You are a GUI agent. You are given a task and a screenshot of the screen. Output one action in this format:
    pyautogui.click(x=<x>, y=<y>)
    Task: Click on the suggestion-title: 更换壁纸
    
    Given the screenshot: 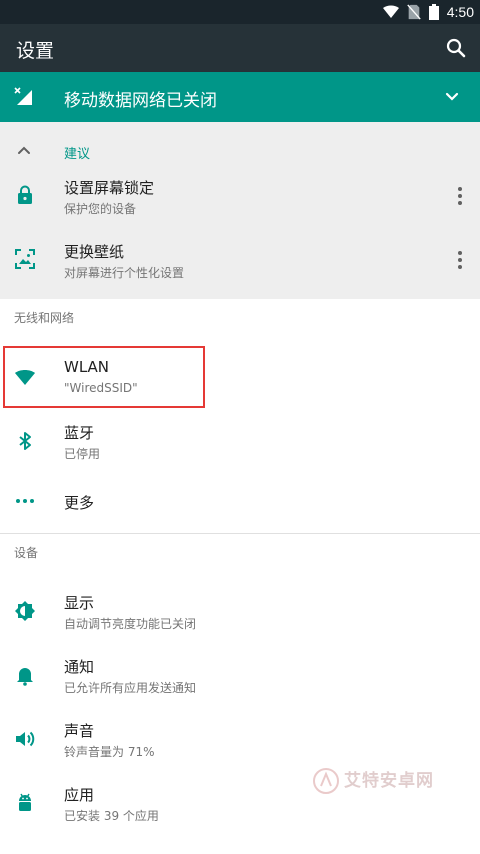 What is the action you would take?
    pyautogui.click(x=94, y=252)
    